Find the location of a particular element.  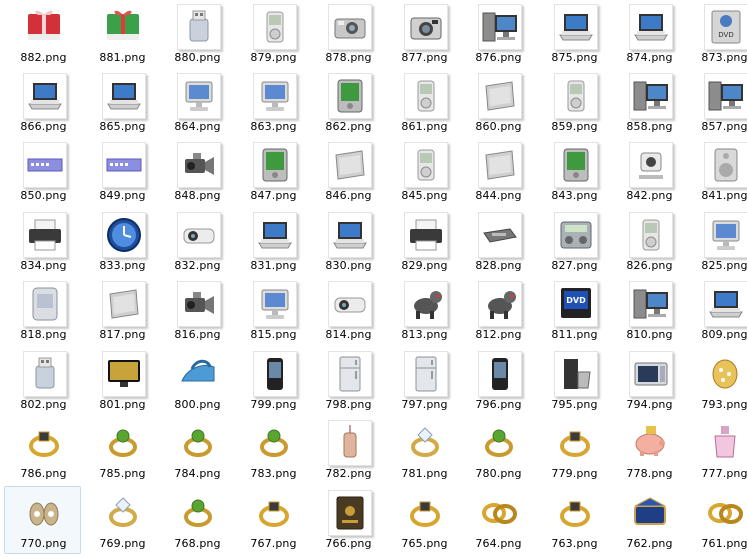

file-item: 828.png is located at coordinates (497, 242).